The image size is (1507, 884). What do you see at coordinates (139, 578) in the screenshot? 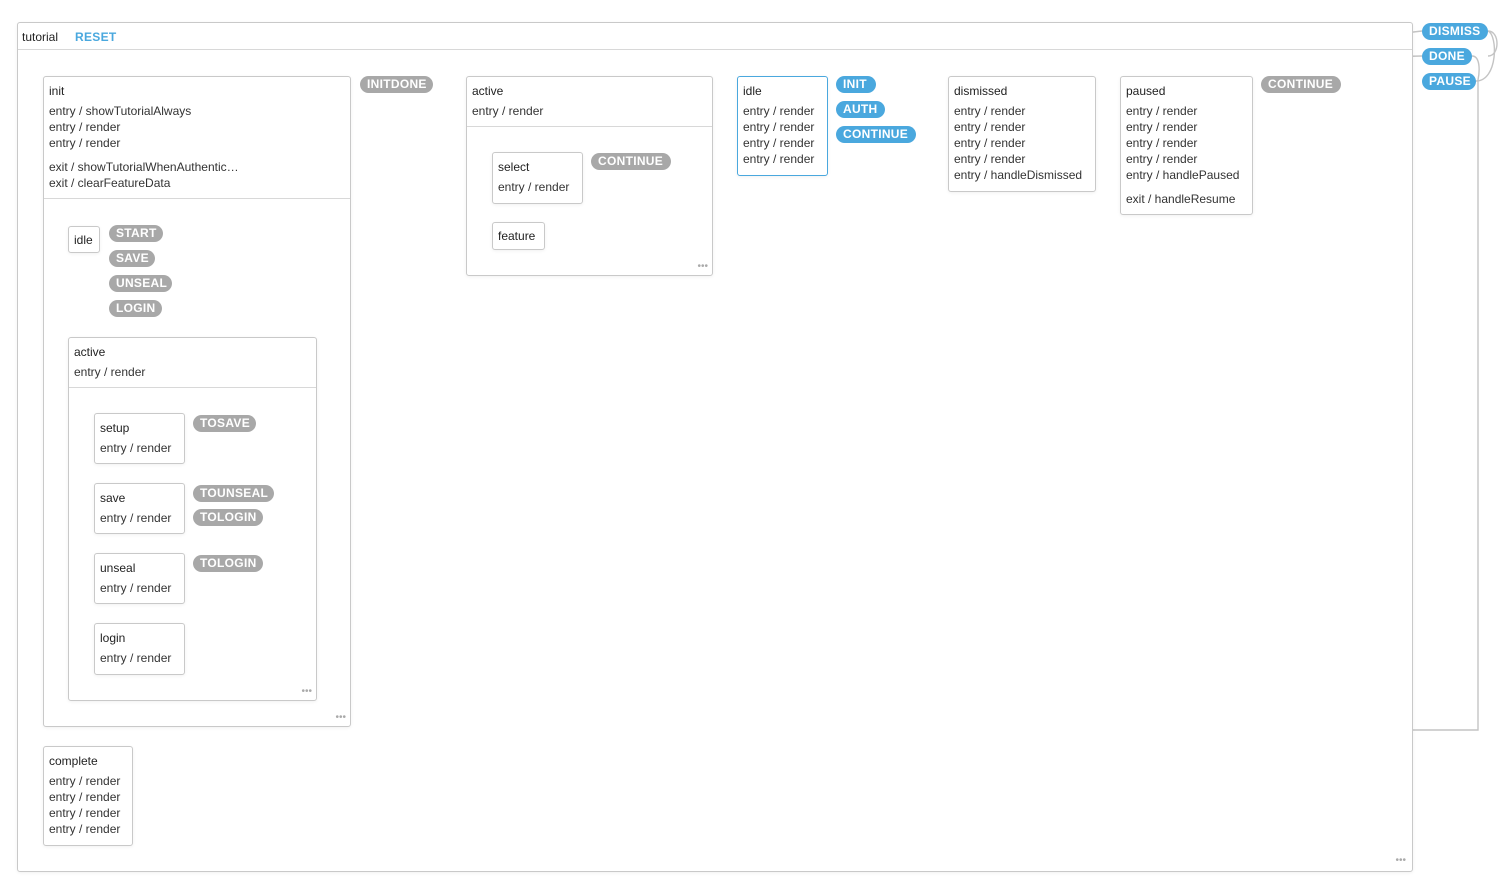
I see `state-unseal: unseal entry / render` at bounding box center [139, 578].